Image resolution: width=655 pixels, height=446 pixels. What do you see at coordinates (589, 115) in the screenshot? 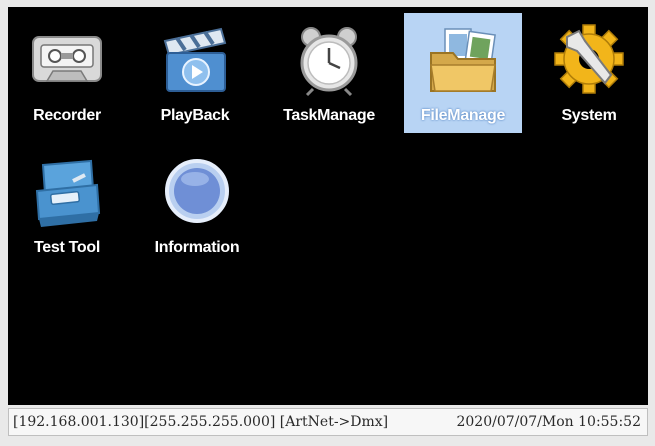
I see `menu-item-label: System` at bounding box center [589, 115].